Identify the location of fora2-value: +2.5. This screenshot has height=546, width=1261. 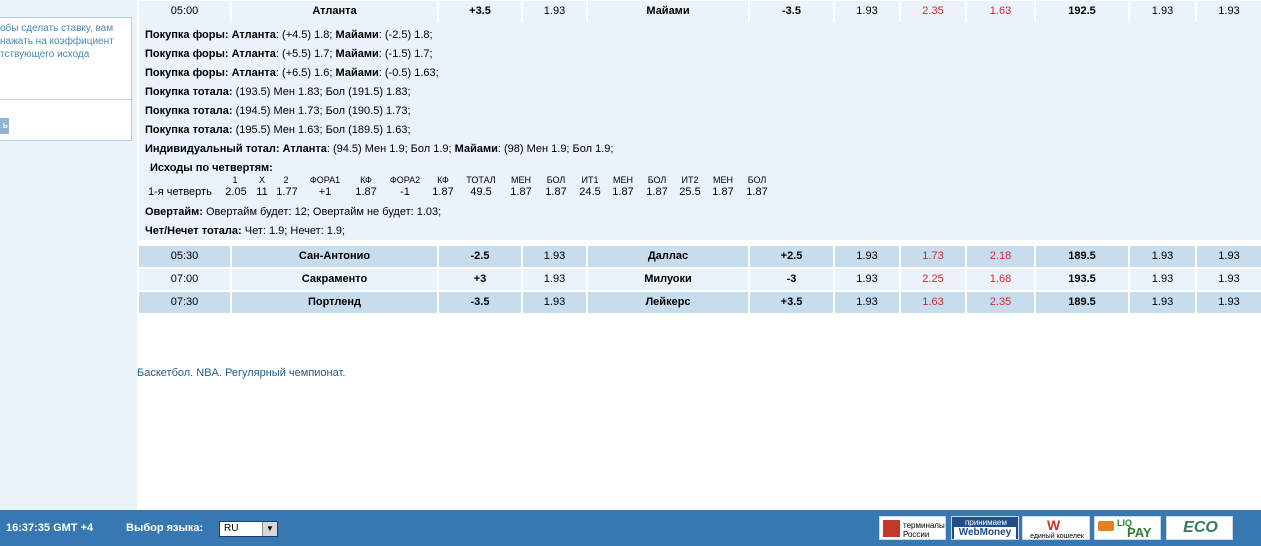
(791, 256).